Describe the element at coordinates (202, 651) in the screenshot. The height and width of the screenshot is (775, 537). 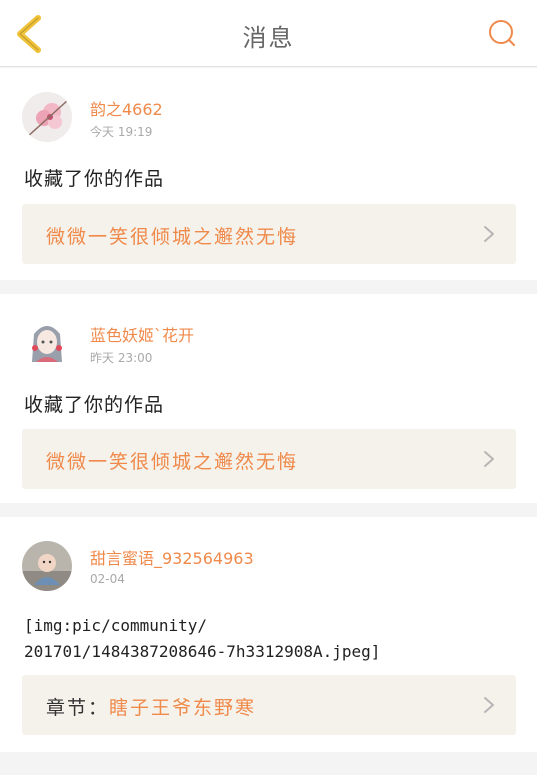
I see `message-line: 201701/1484387208646-7h3312908A.jpeg]` at that location.